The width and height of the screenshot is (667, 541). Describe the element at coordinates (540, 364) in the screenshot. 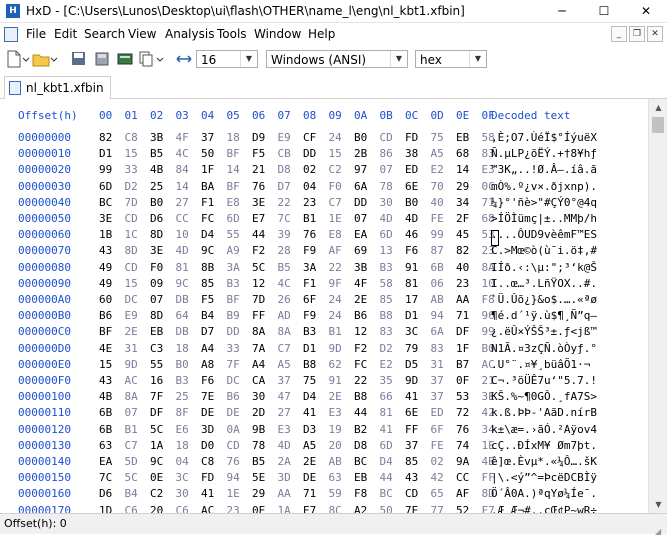

I see `decoded-text: .U°¨.¤¥¸büâÕ1·¬` at that location.